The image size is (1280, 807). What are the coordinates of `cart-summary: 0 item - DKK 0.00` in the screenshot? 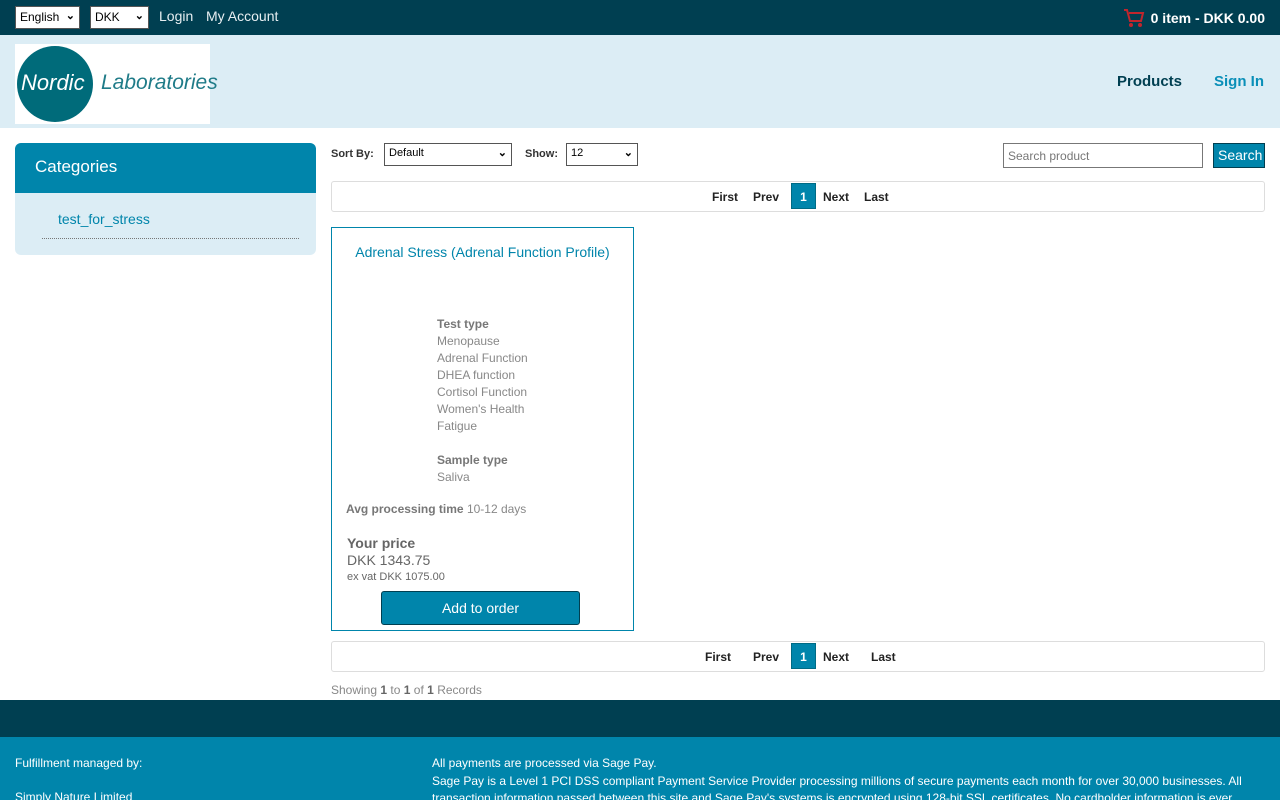 It's located at (1194, 18).